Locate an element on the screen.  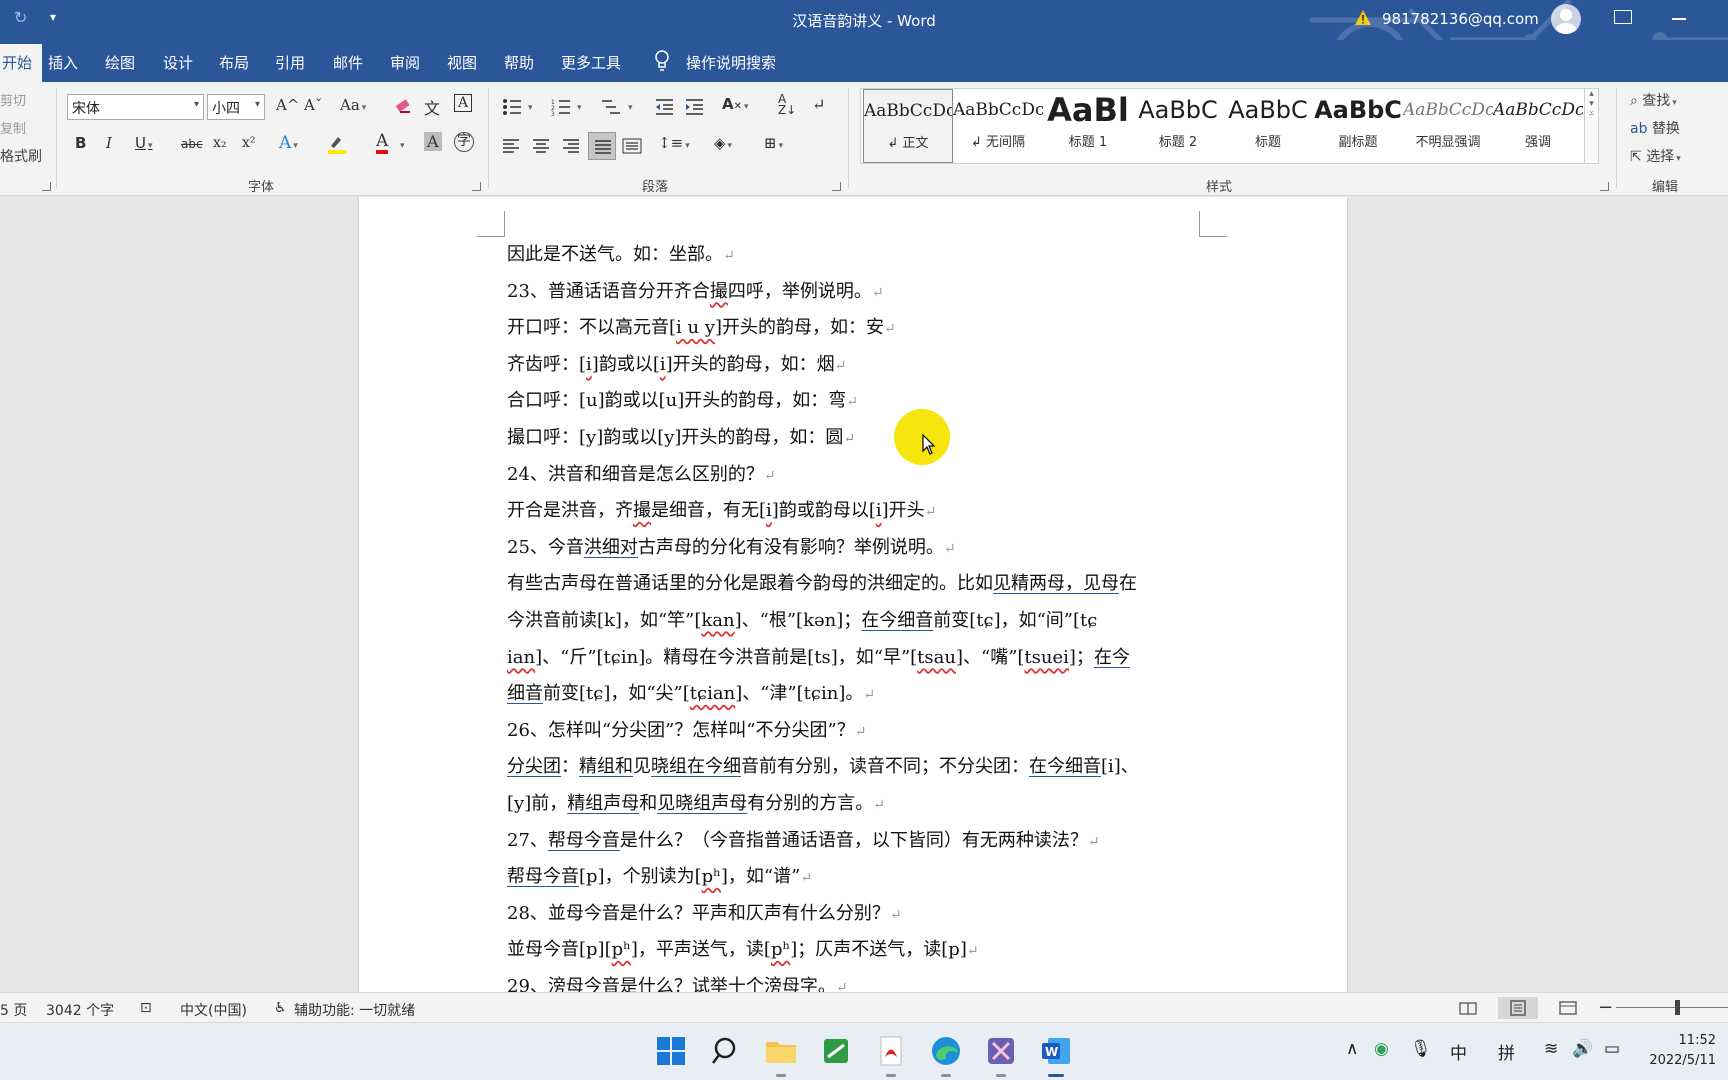
sort-icon: A Z↓ is located at coordinates (787, 104).